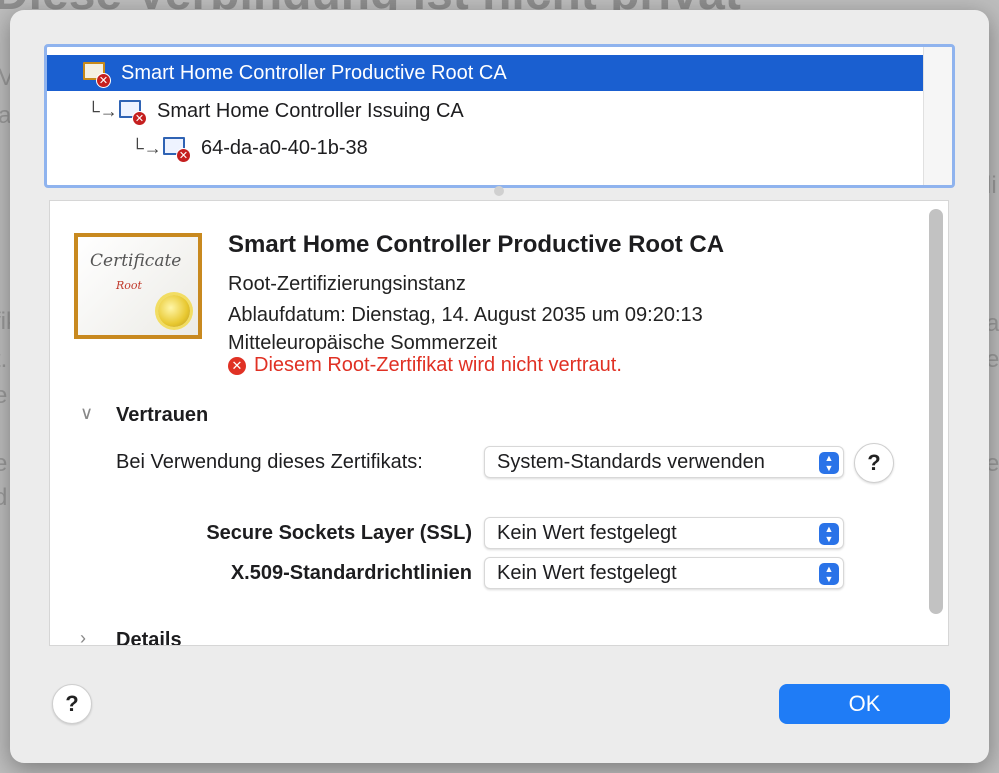 Image resolution: width=999 pixels, height=773 pixels. Describe the element at coordinates (174, 311) in the screenshot. I see `certificate-seal-icon` at that location.